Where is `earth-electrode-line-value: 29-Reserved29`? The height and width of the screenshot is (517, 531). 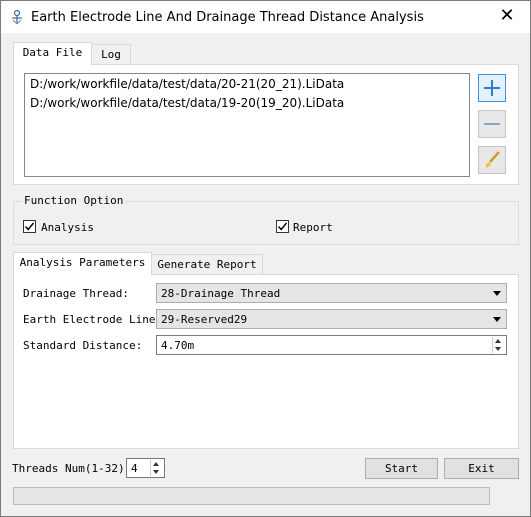
earth-electrode-line-value: 29-Reserved29 is located at coordinates (204, 319).